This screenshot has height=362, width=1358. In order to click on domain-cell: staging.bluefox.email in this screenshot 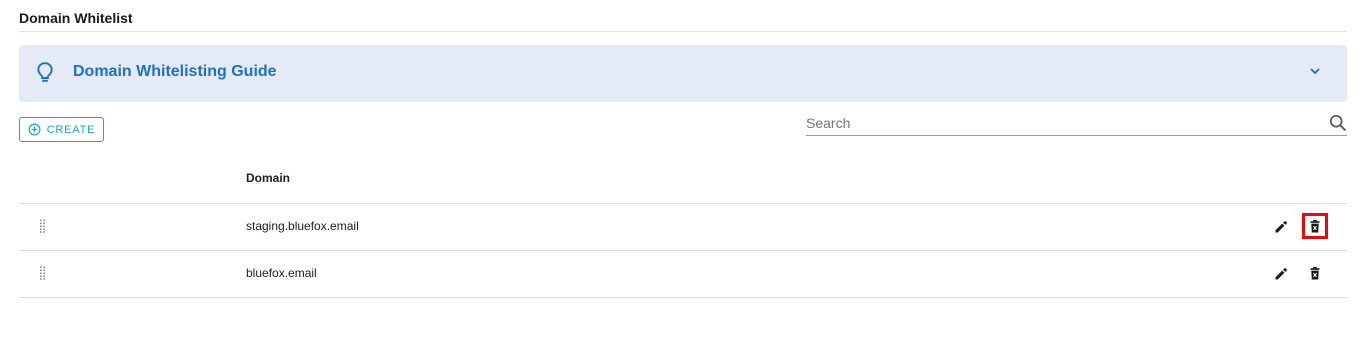, I will do `click(302, 226)`.